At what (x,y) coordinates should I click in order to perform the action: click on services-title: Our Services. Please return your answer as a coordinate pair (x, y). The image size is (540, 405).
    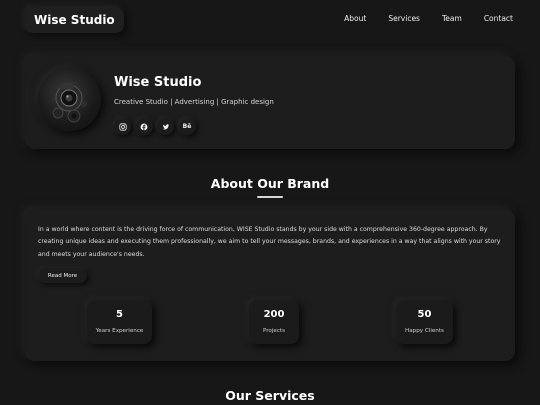
    Looking at the image, I should click on (270, 395).